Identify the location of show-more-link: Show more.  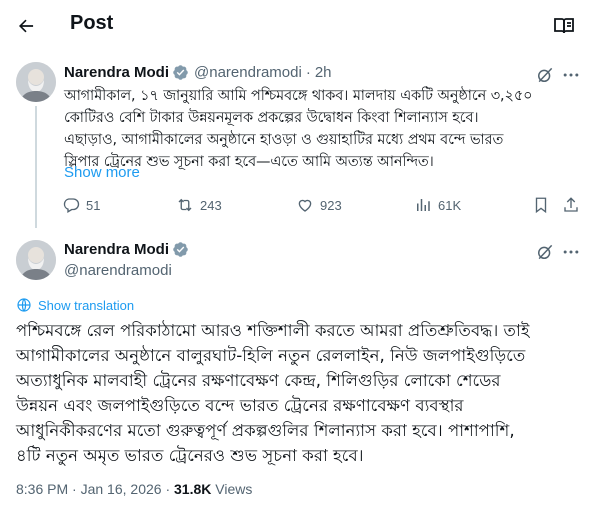
(102, 172).